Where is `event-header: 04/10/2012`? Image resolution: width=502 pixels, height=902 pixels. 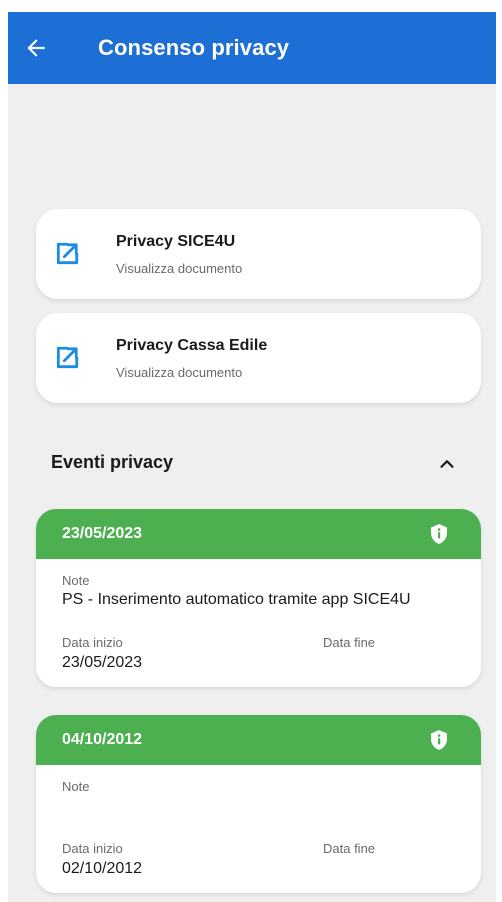 event-header: 04/10/2012 is located at coordinates (258, 740).